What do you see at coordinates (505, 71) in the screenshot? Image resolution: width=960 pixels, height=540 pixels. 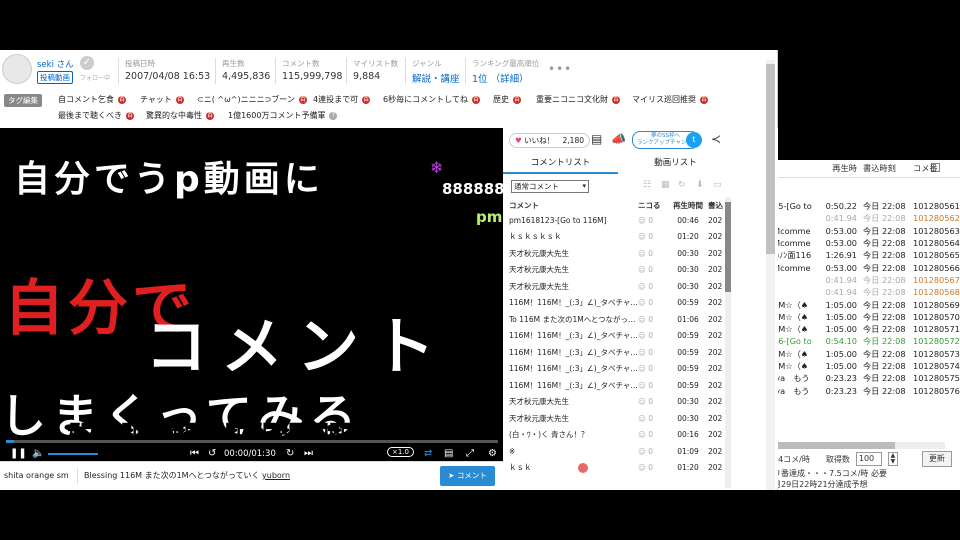 I see `stat-ranking: ランキング最高順位 1位 （詳細）` at bounding box center [505, 71].